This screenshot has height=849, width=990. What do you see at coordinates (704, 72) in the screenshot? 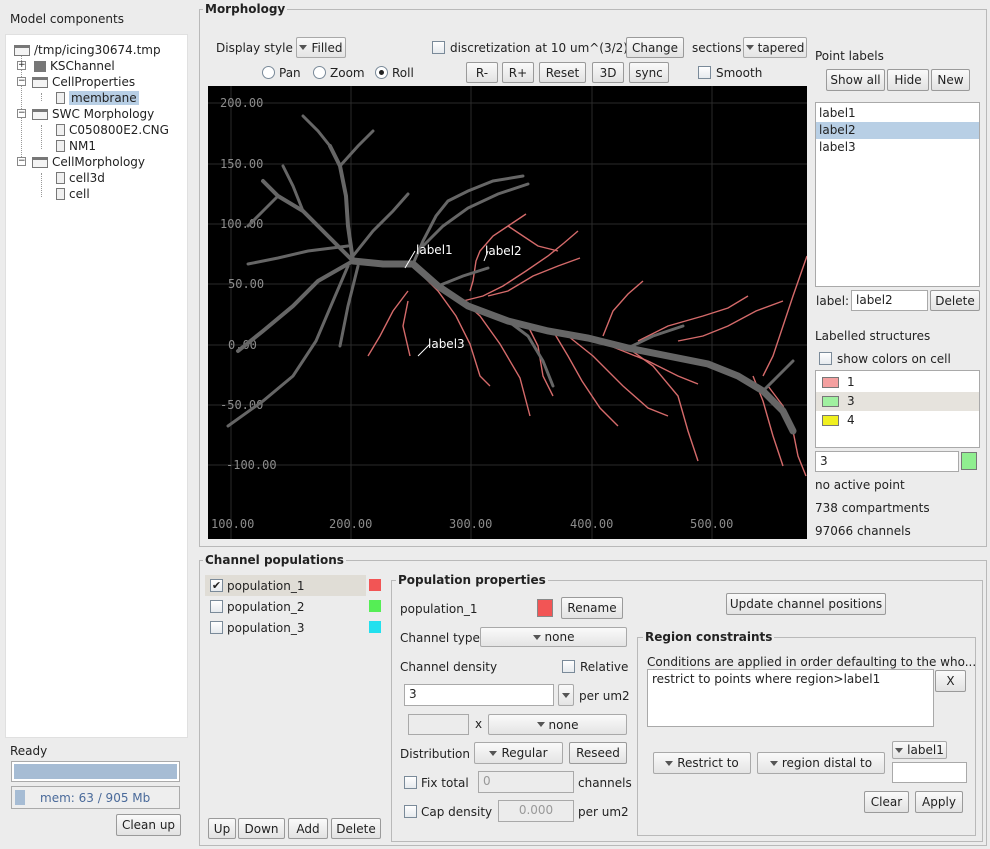
I see `smooth-checkbox` at bounding box center [704, 72].